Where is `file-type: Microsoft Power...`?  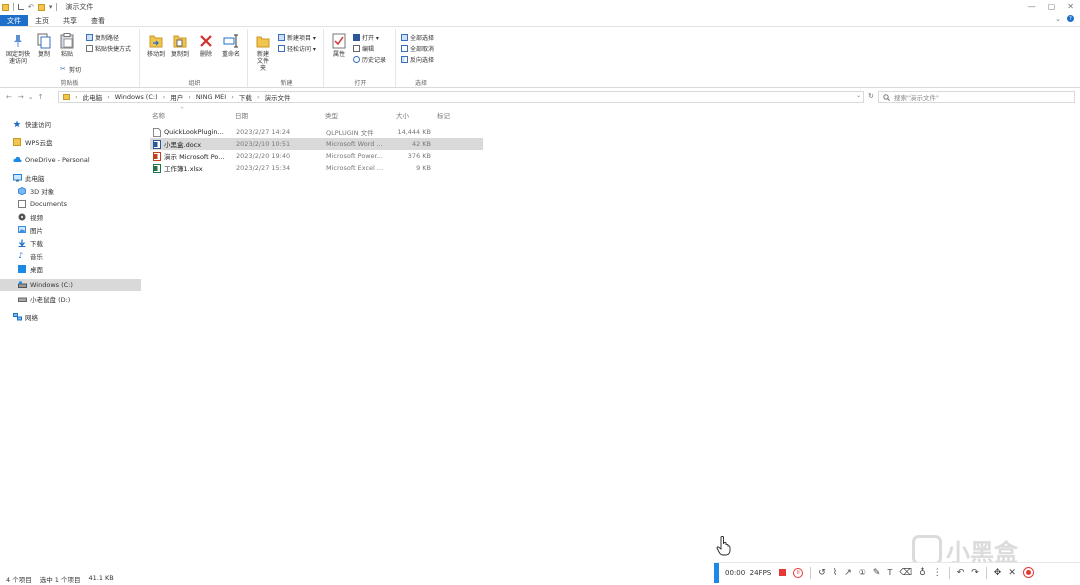
file-type: Microsoft Power... is located at coordinates (354, 156).